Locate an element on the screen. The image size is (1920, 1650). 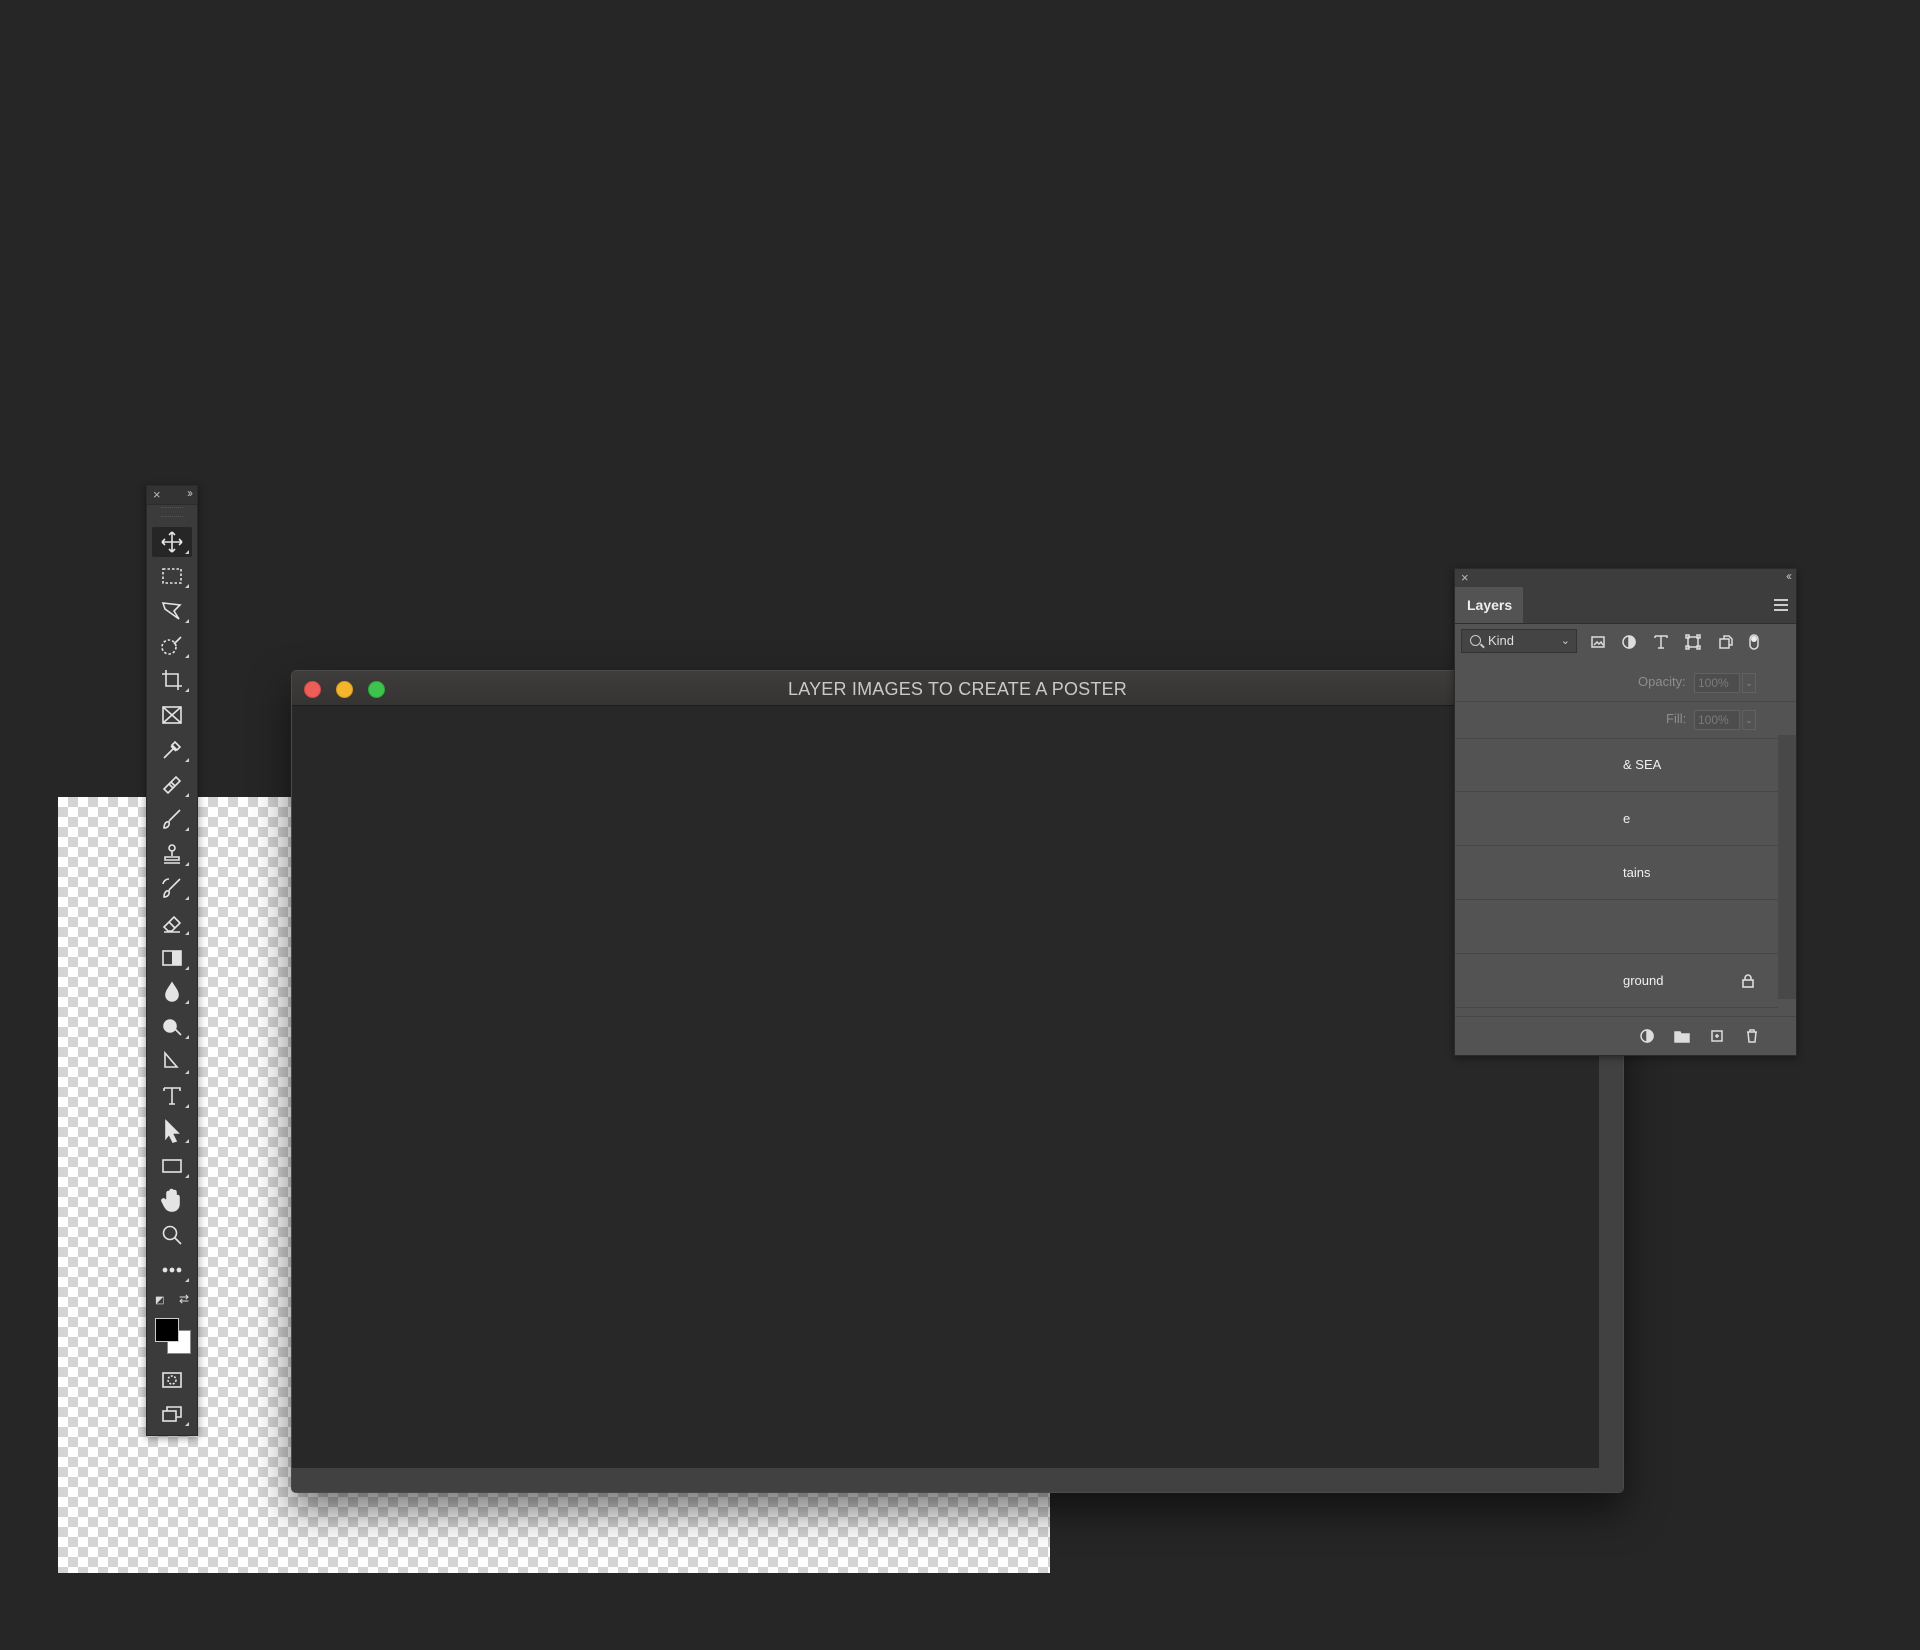
filter-shape-layers is located at coordinates (1693, 642).